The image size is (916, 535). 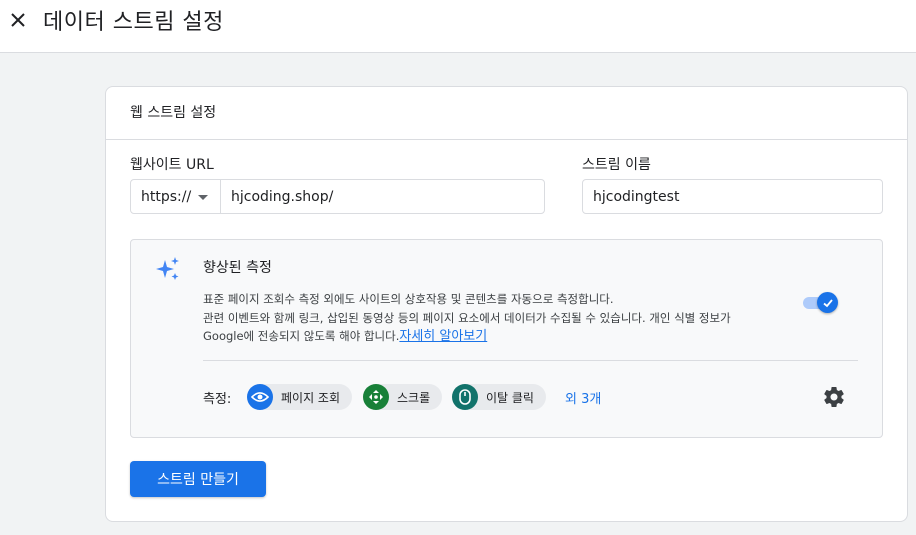 What do you see at coordinates (834, 397) in the screenshot?
I see `gear-icon` at bounding box center [834, 397].